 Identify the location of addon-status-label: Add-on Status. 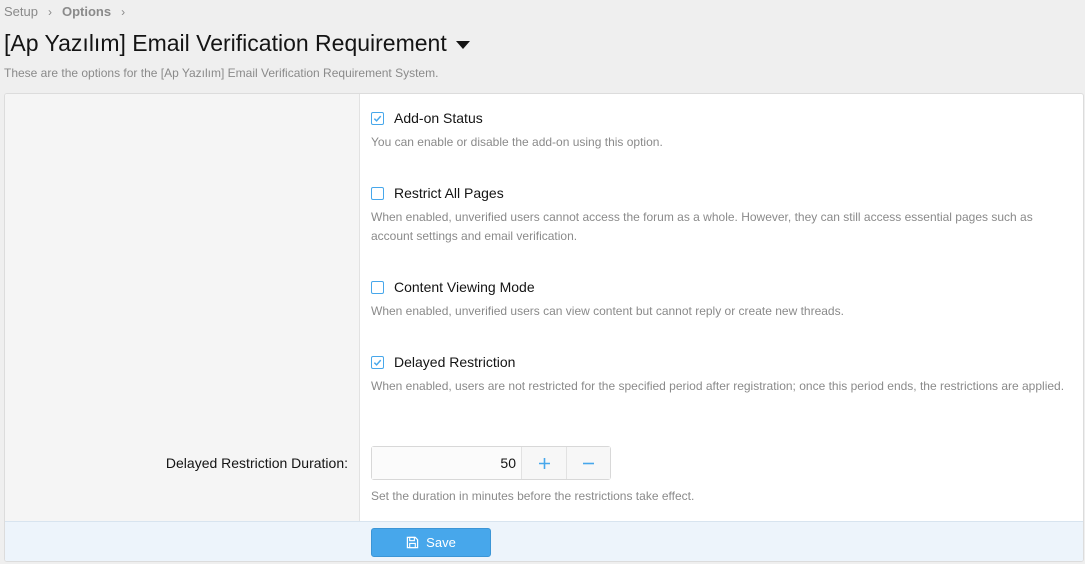
(438, 118).